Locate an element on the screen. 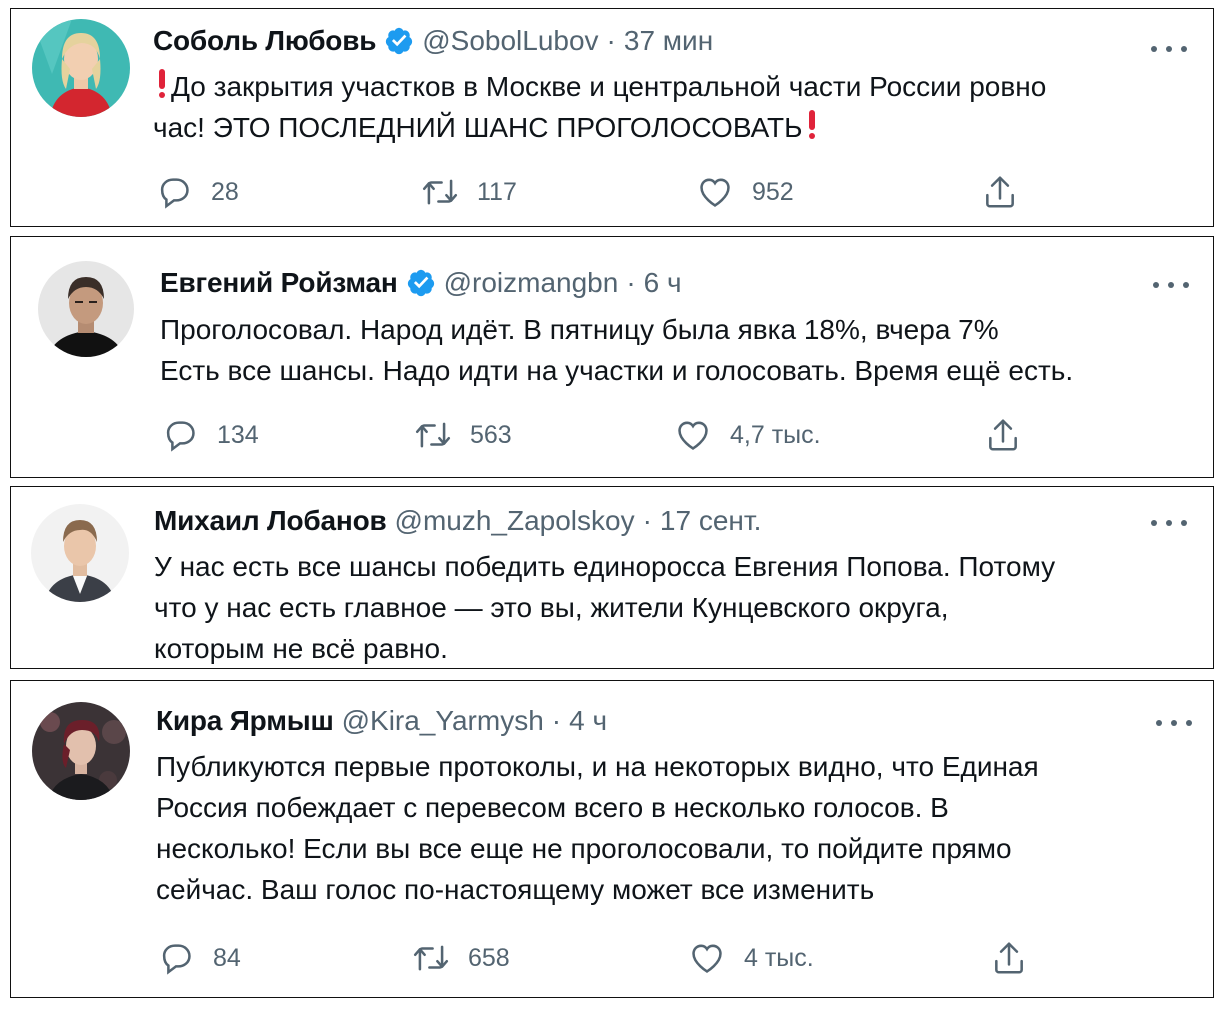  tweet-header: Кира Ярмыш @Kira_Yarmysh · 4 ч is located at coordinates (381, 721).